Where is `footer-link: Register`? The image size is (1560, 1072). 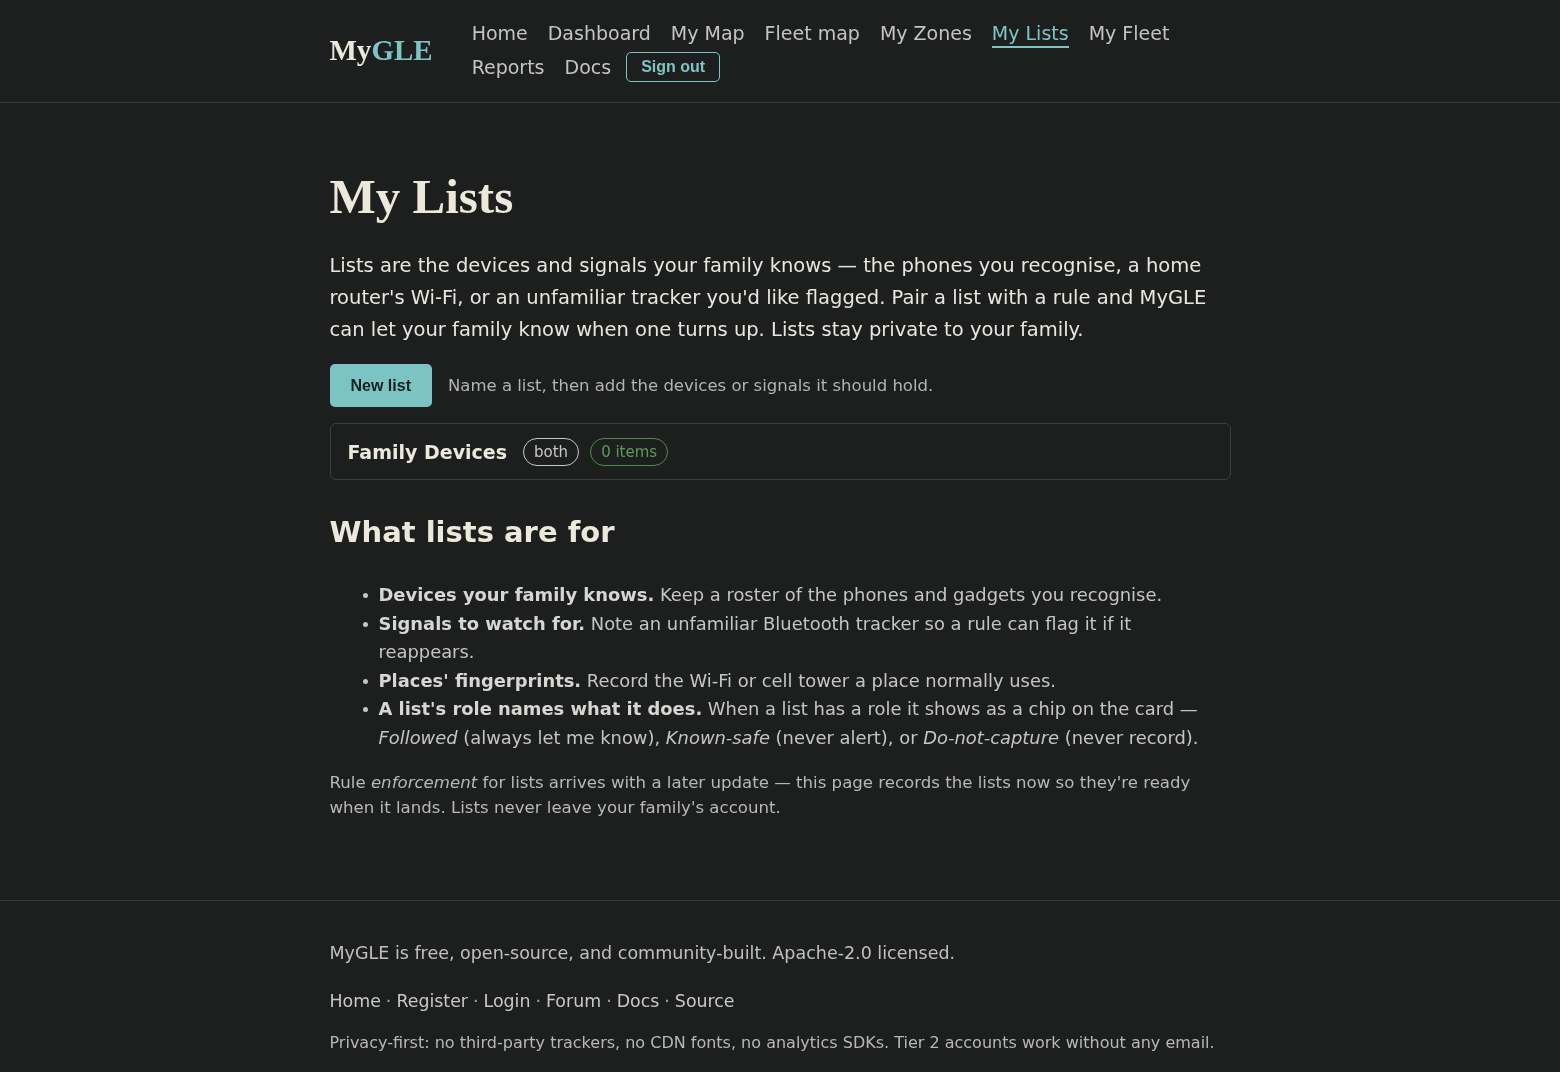 footer-link: Register is located at coordinates (432, 1001).